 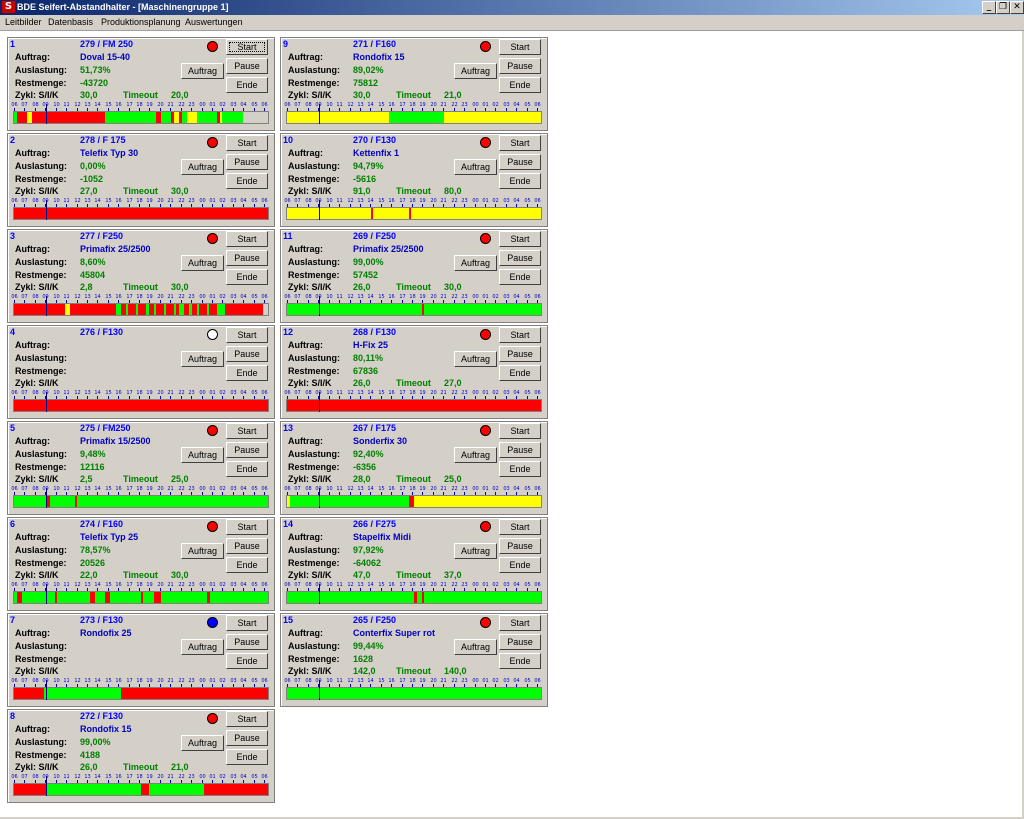 I want to click on auslastung-value: 99,00%, so click(x=95, y=742).